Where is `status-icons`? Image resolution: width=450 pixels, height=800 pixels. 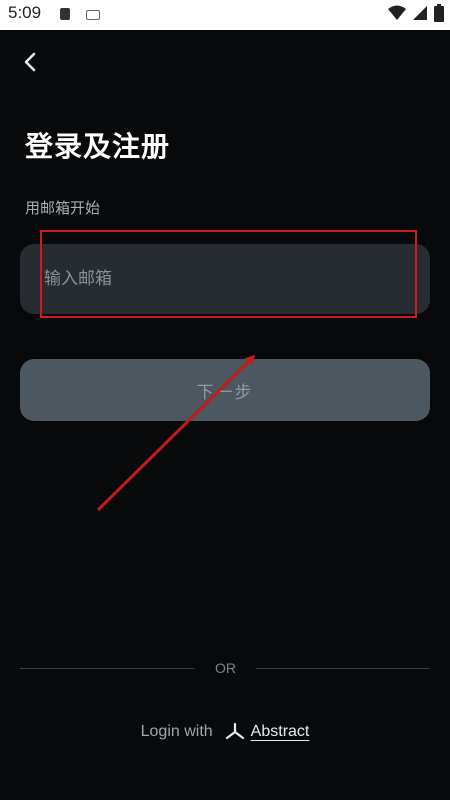
status-icons is located at coordinates (416, 13).